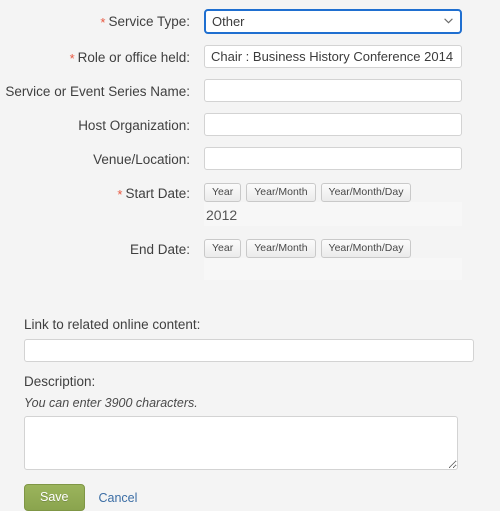 The image size is (500, 511). I want to click on form-actions: Save Cancel, so click(250, 497).